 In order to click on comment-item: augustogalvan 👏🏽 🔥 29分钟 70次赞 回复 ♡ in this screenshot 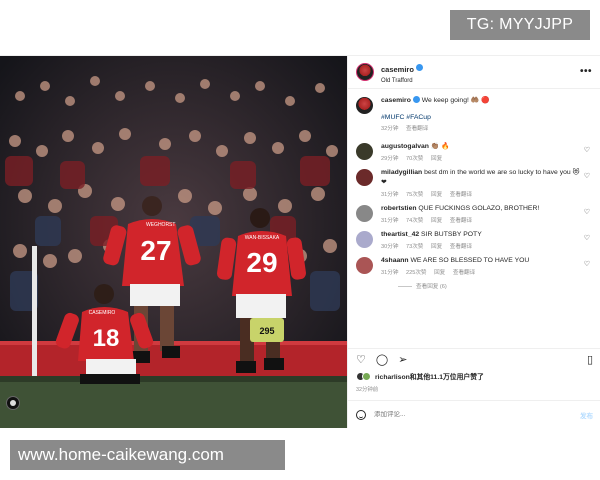, I will do `click(474, 152)`.